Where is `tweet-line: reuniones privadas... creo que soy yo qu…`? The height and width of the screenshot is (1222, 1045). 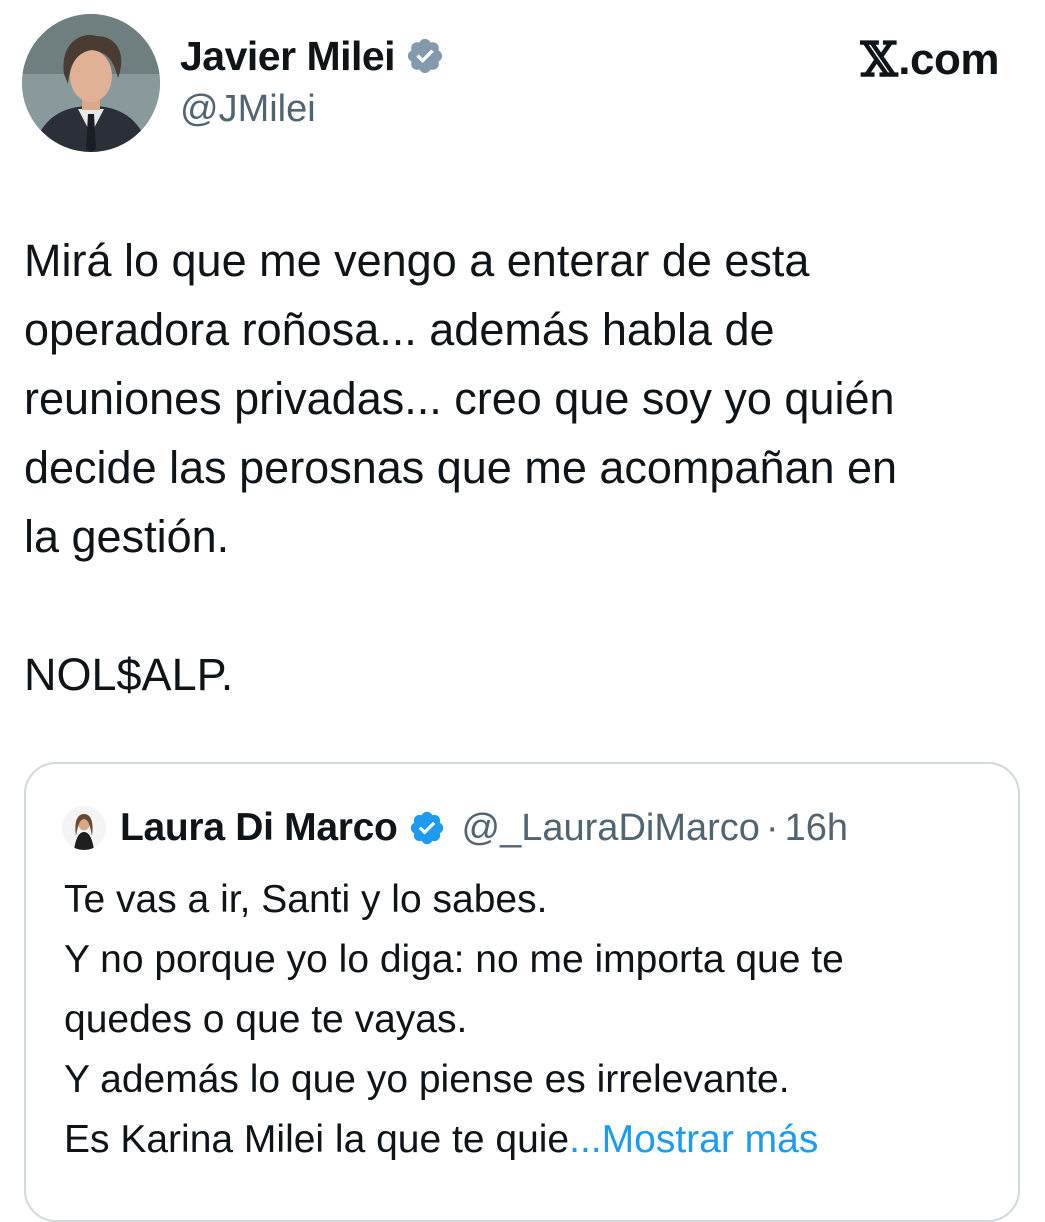
tweet-line: reuniones privadas... creo que soy yo qu… is located at coordinates (459, 398).